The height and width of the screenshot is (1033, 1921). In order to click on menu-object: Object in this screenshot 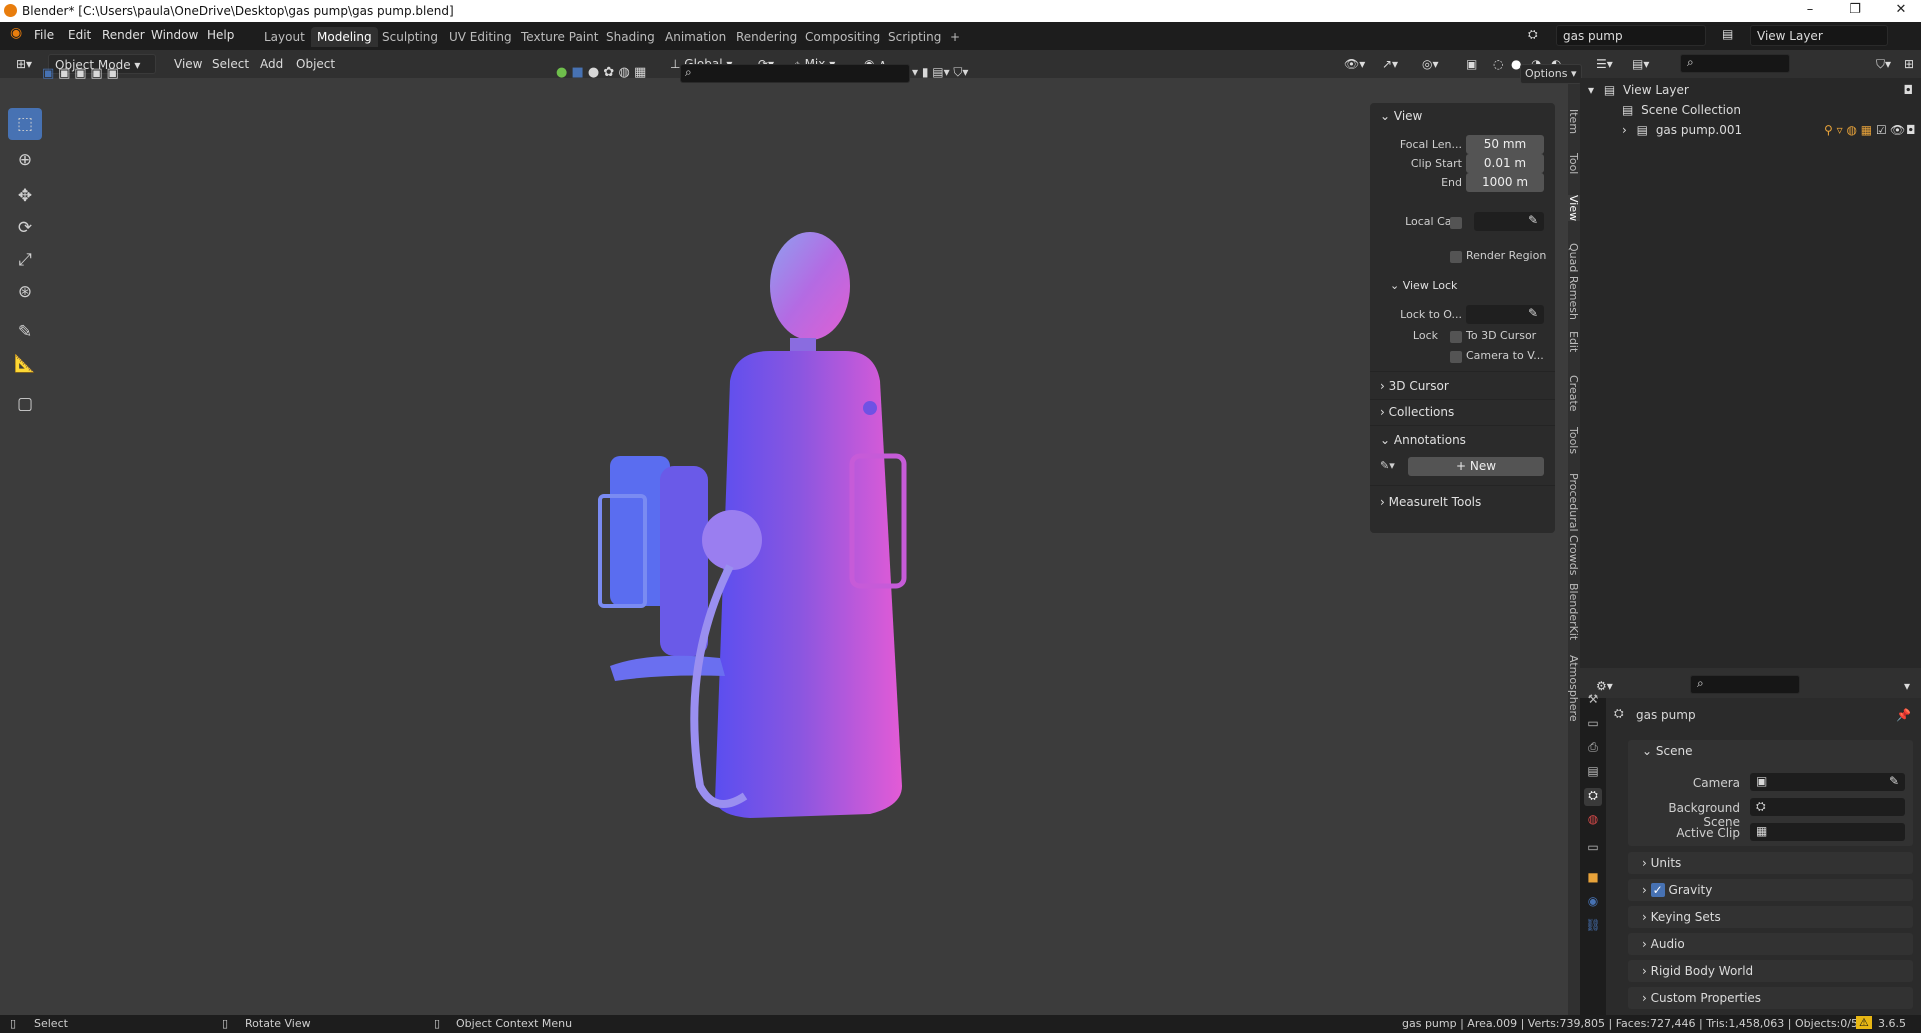, I will do `click(315, 64)`.